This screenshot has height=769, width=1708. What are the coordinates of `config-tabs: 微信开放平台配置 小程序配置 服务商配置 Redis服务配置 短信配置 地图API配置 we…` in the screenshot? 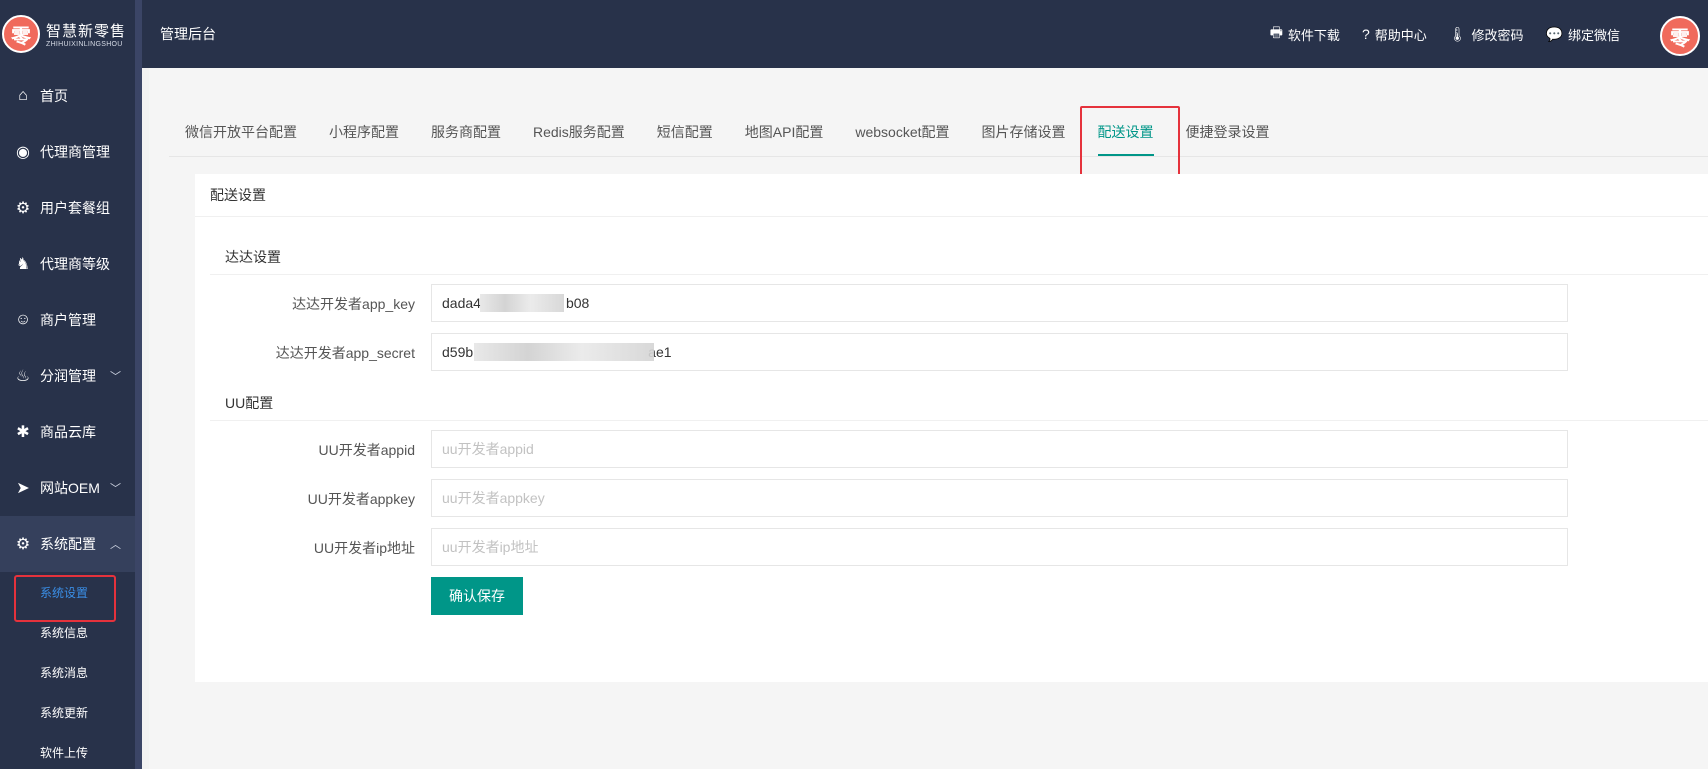 It's located at (938, 142).